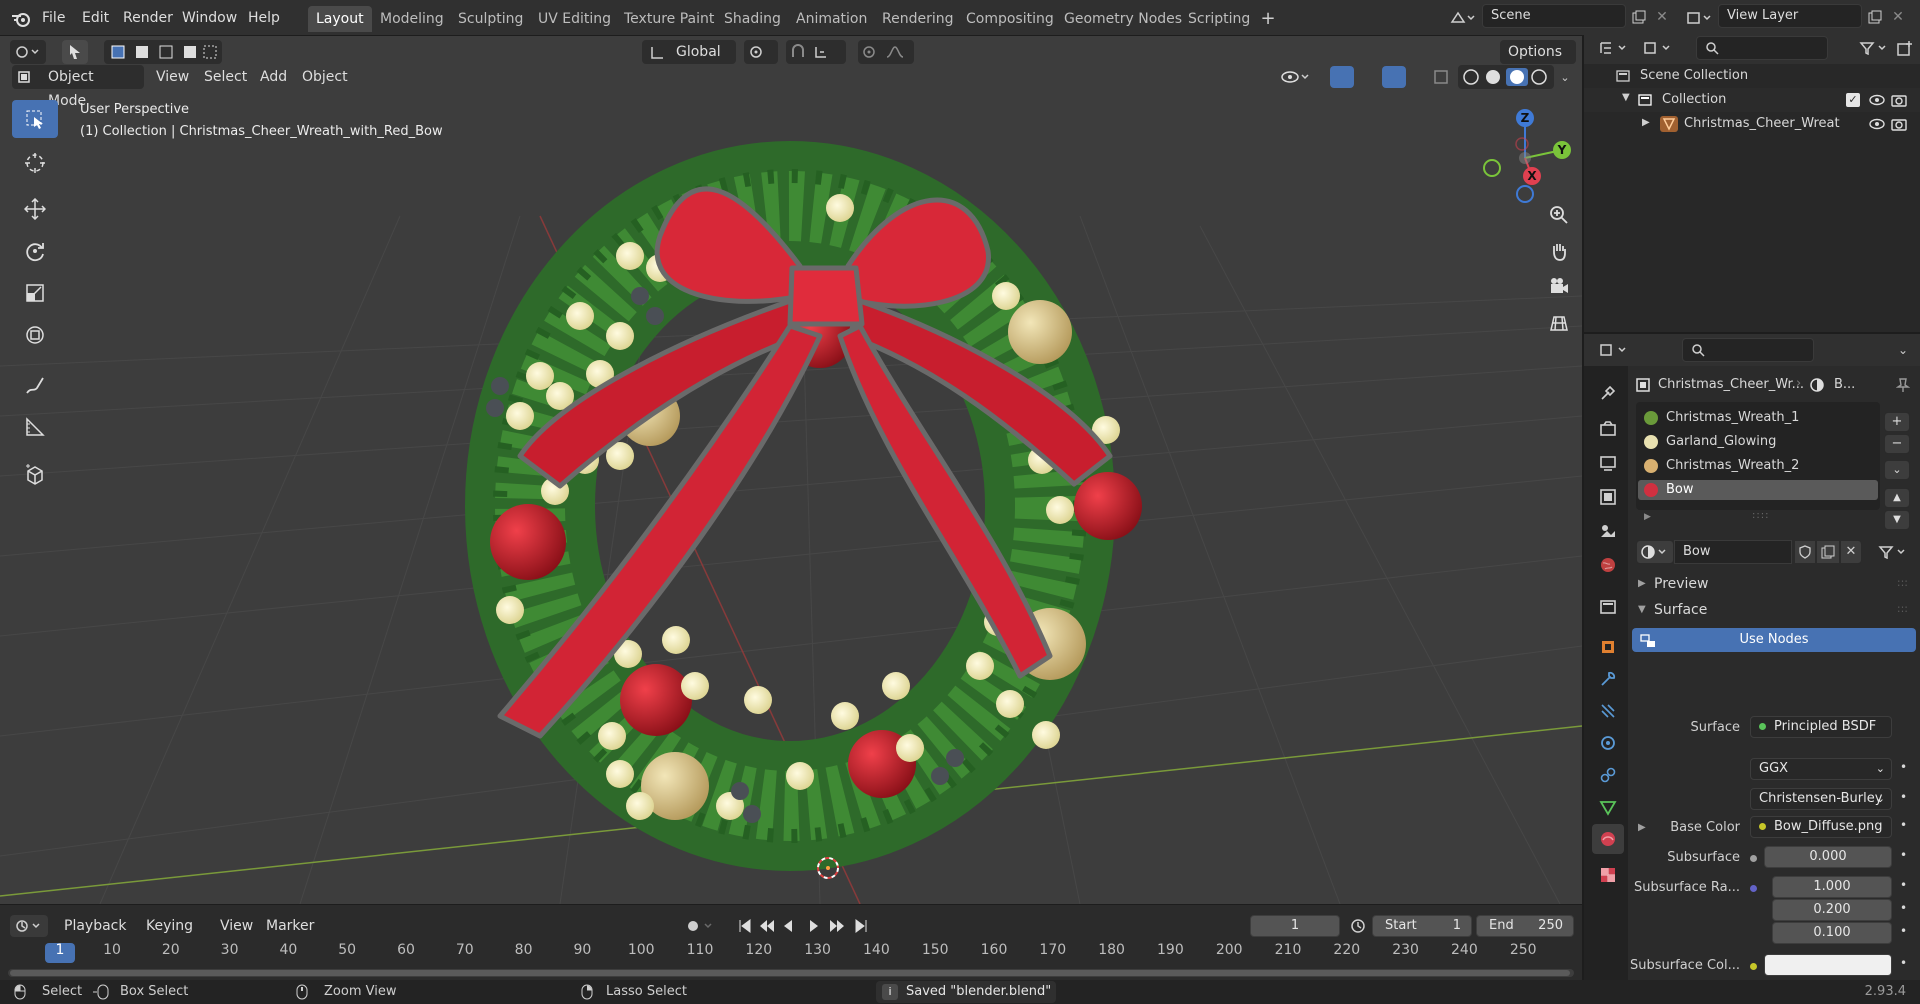 Image resolution: width=1920 pixels, height=1004 pixels. Describe the element at coordinates (1752, 124) in the screenshot. I see `outliner-row-object: ▶ Christmas_Cheer_Wreath` at that location.